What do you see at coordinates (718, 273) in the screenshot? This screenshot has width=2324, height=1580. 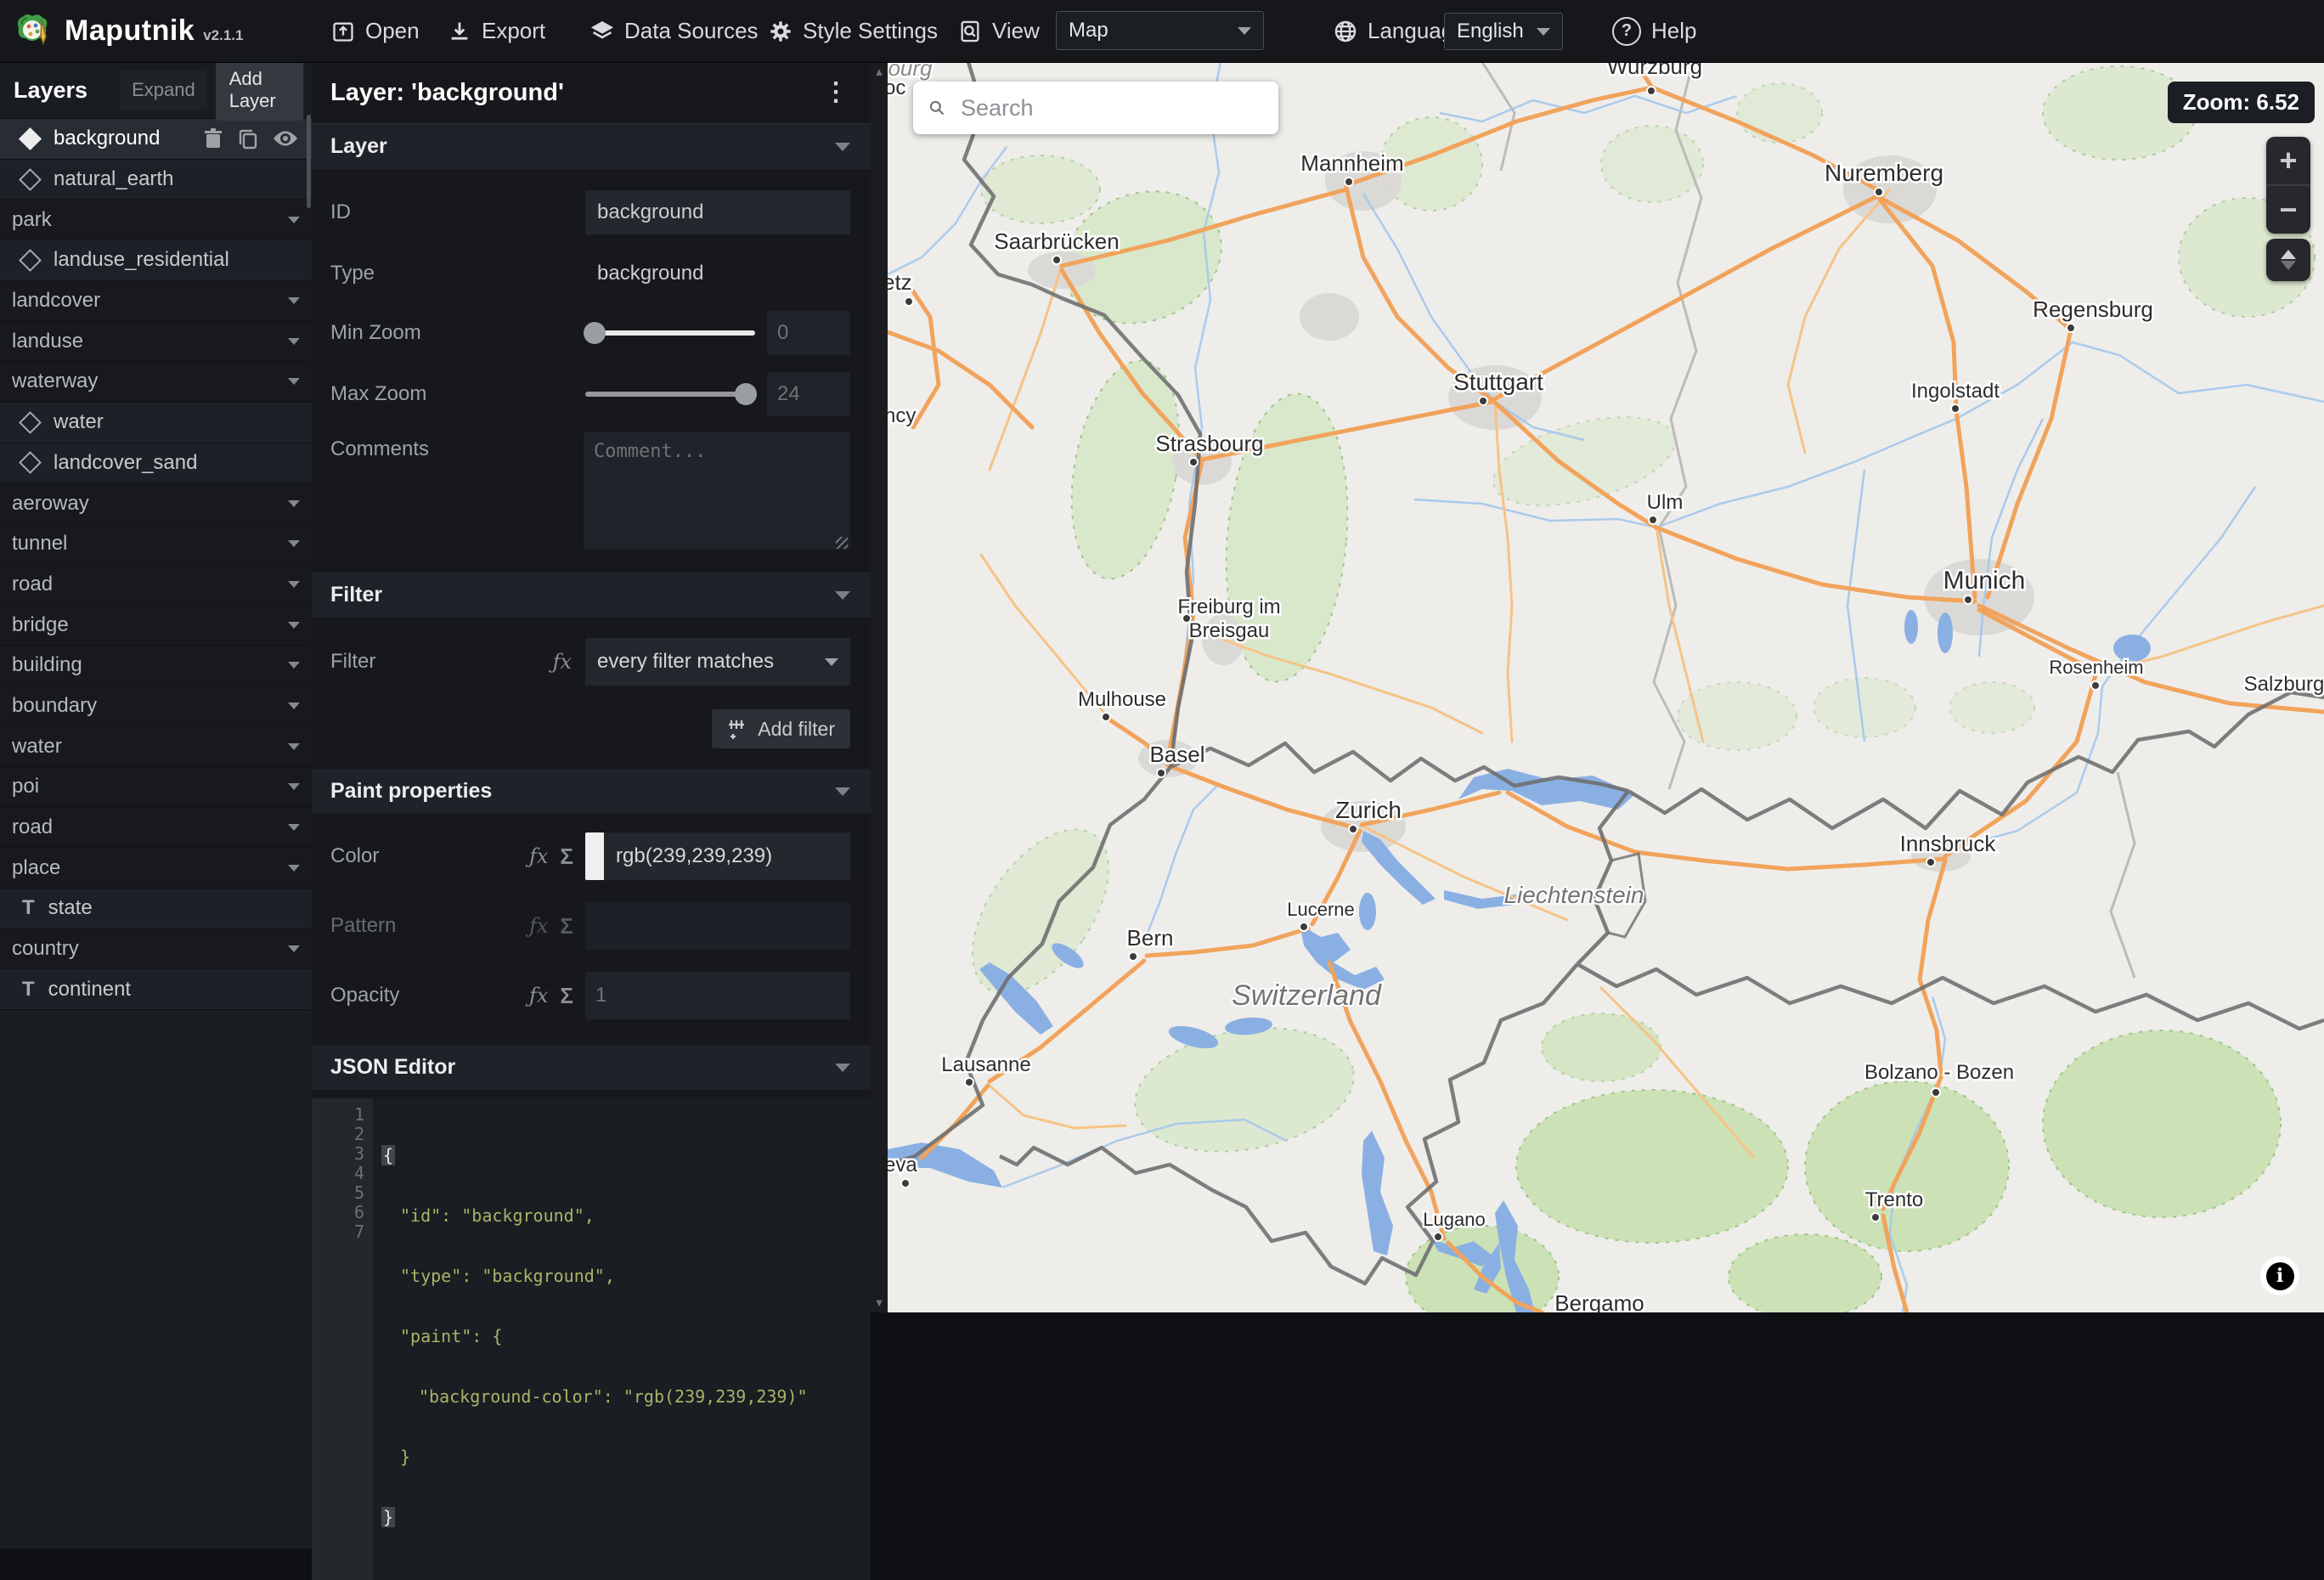 I see `type-value: background` at bounding box center [718, 273].